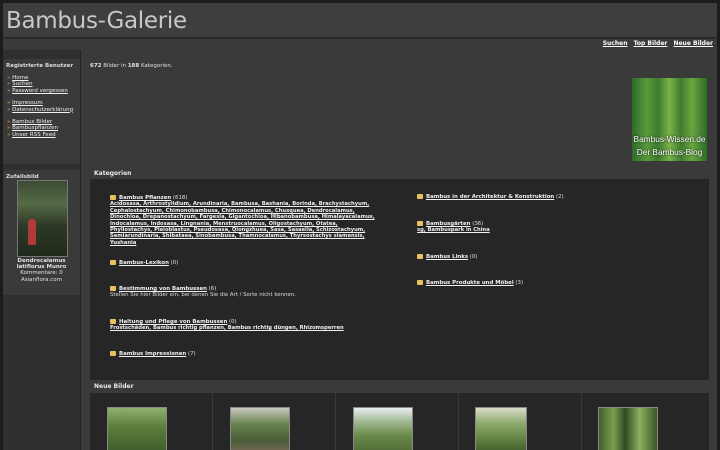 The image size is (720, 450). I want to click on subcategory-list: sg, Bambuspark in China, so click(453, 230).